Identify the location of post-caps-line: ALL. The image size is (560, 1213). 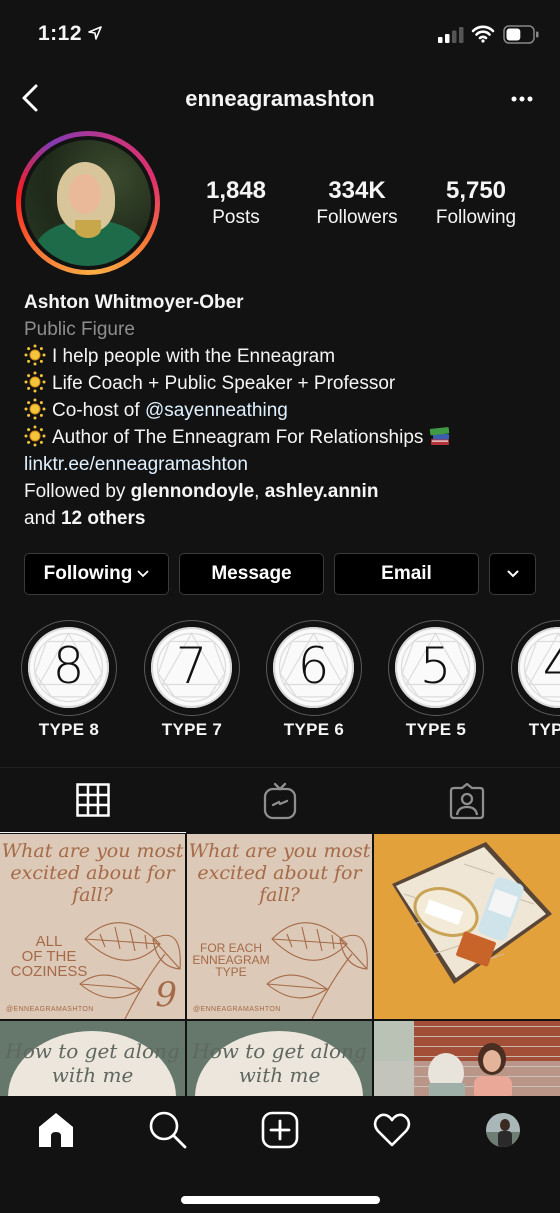
(49, 941).